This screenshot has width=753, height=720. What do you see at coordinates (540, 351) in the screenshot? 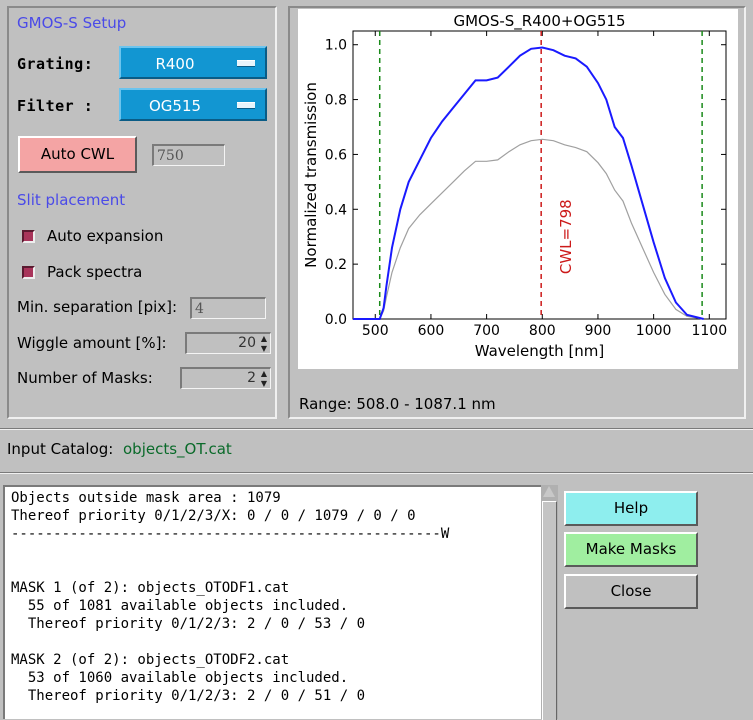
I see `x-axis-label: Wavelength [nm]` at bounding box center [540, 351].